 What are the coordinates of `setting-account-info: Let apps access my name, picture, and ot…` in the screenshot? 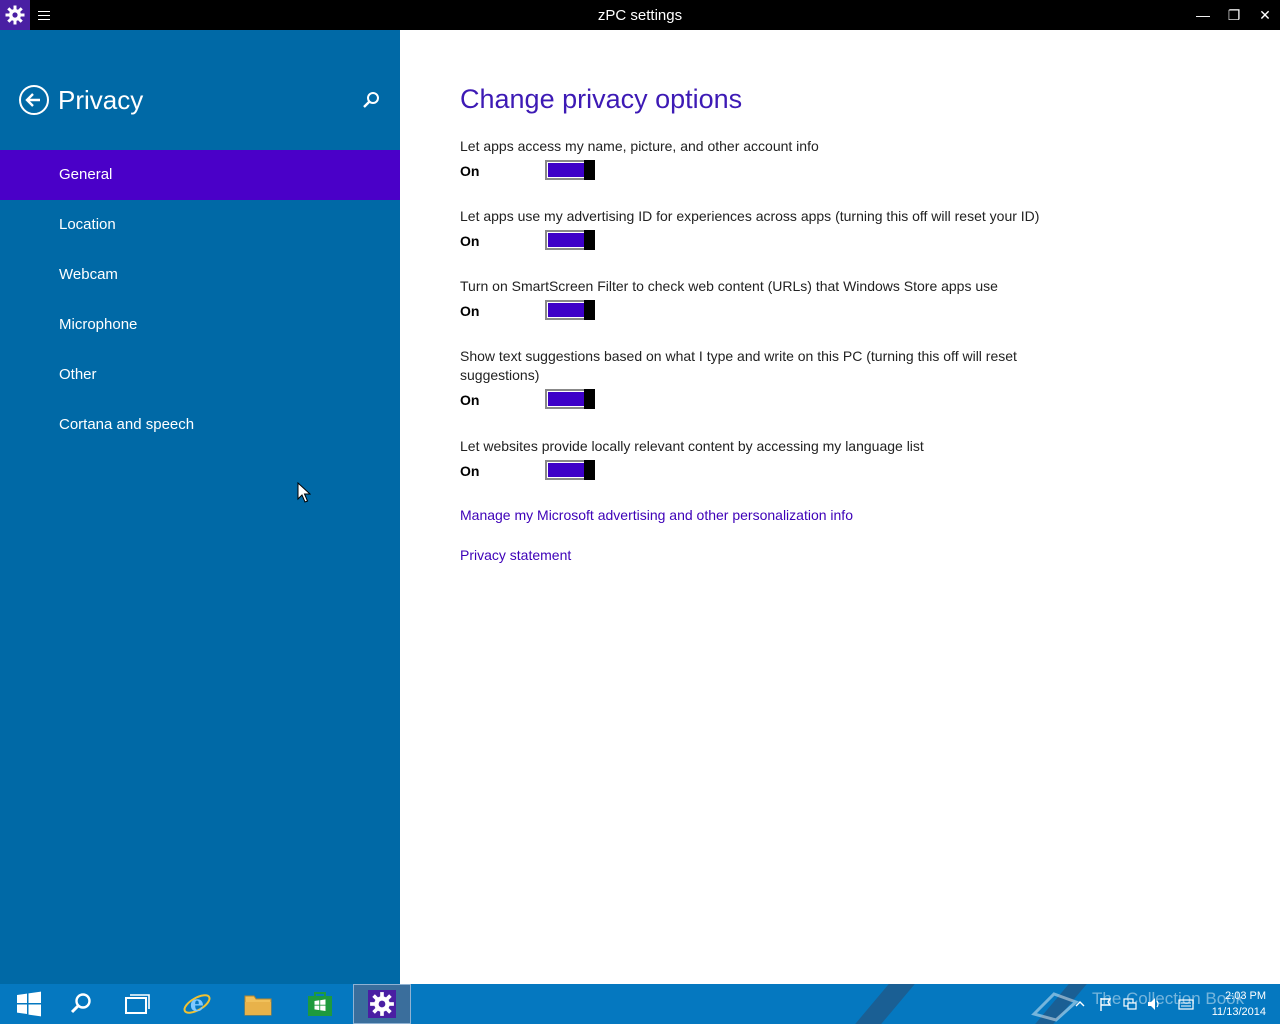 It's located at (760, 160).